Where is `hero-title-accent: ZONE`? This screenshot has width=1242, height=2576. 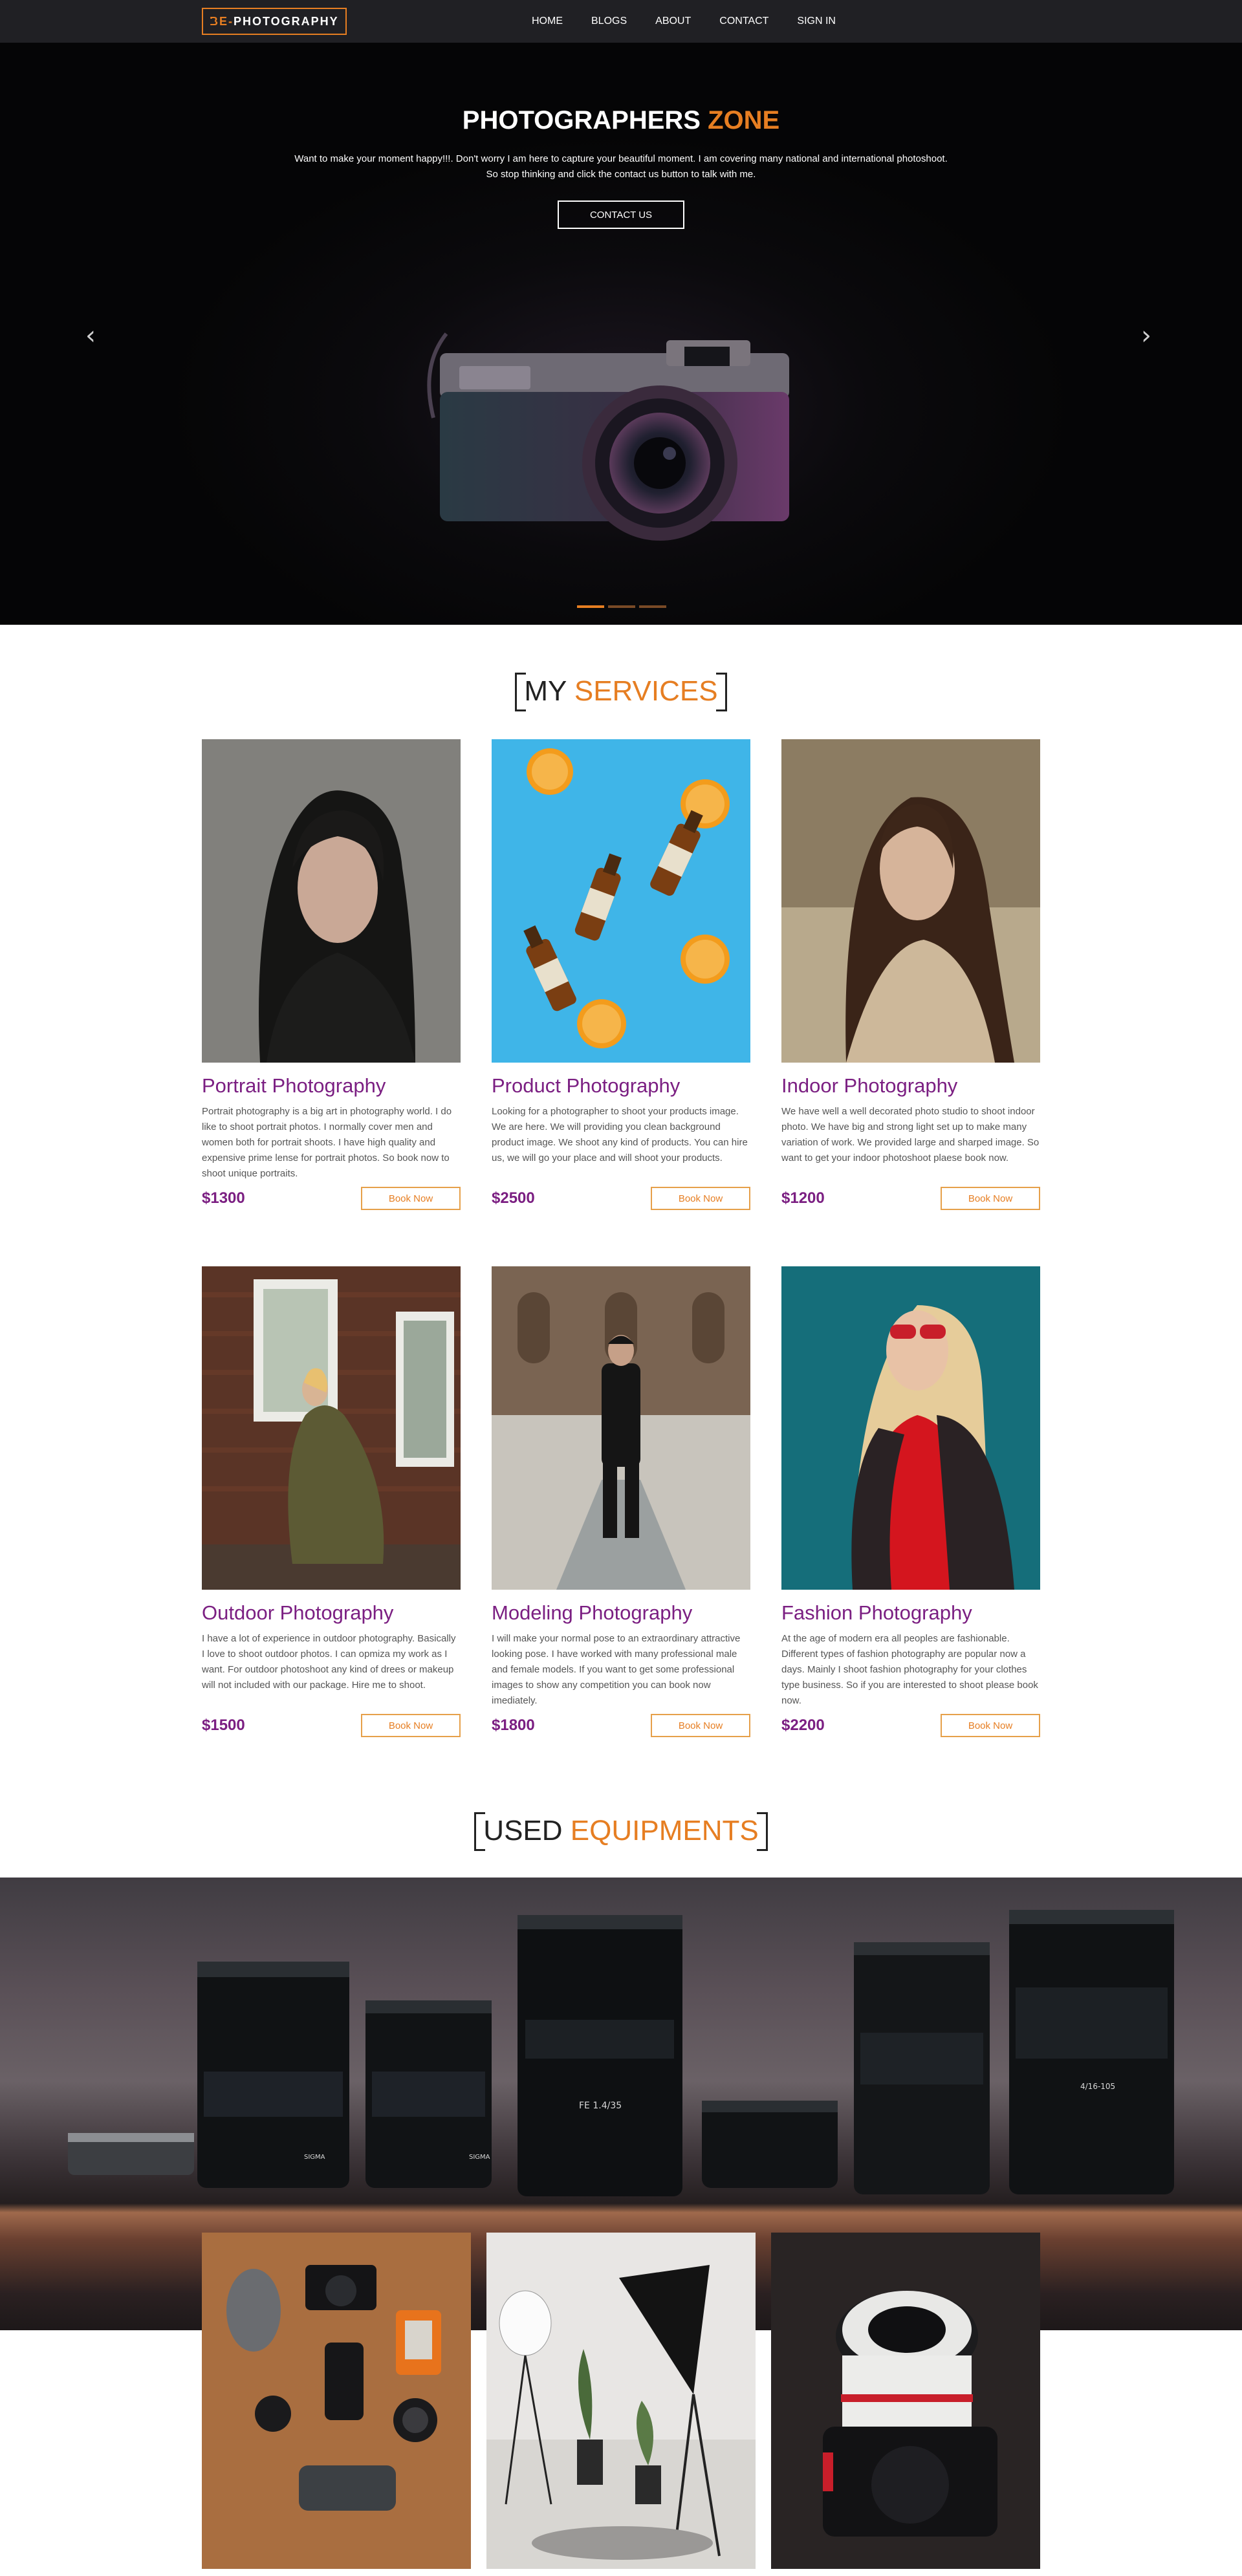
hero-title-accent: ZONE is located at coordinates (744, 120).